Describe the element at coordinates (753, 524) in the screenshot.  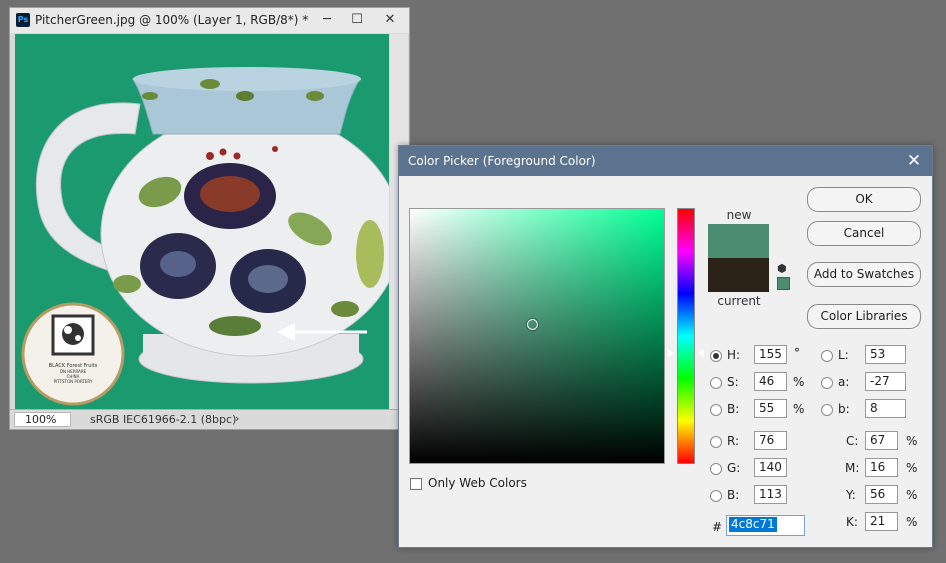
I see `hex-value: 4c8c71` at that location.